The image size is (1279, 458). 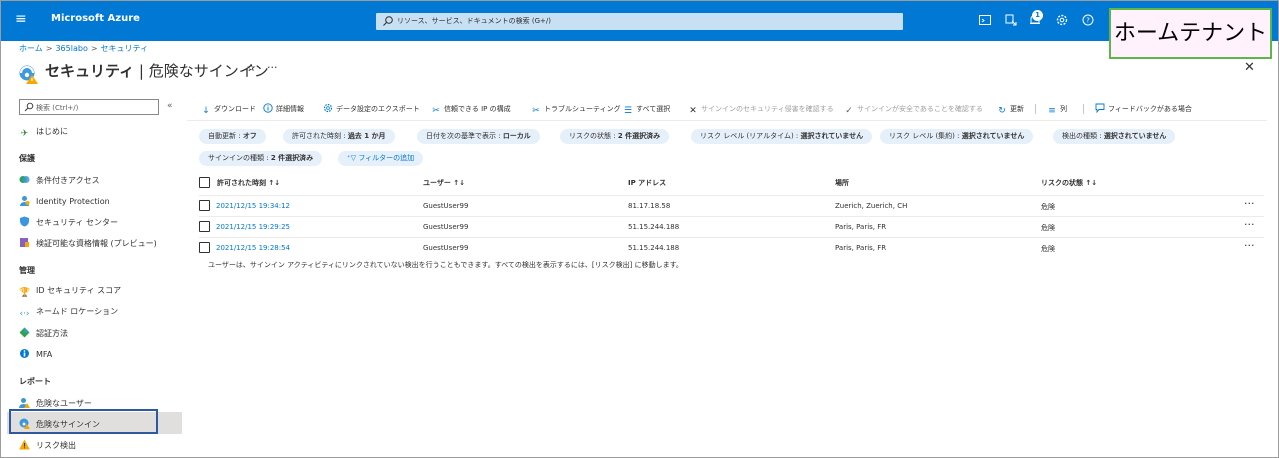 I want to click on select-all-checkbox, so click(x=204, y=182).